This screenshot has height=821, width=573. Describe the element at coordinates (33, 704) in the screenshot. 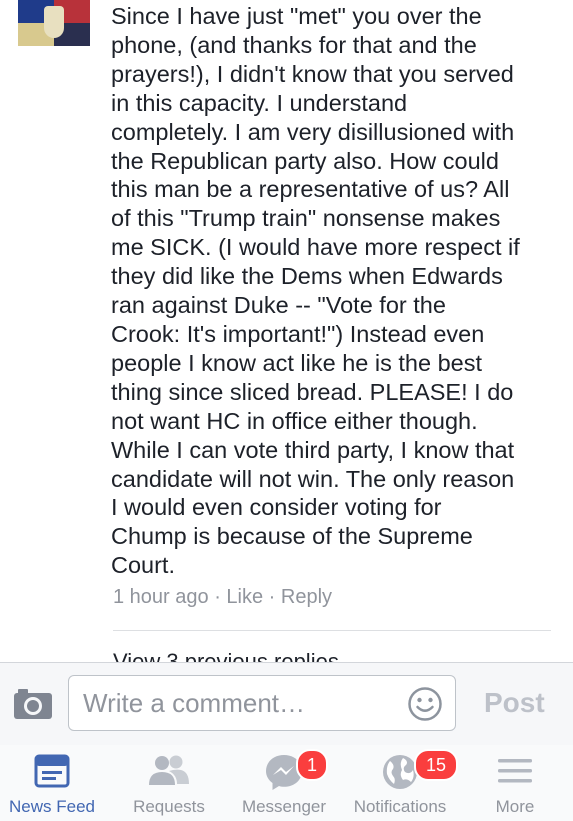

I see `camera-icon` at that location.